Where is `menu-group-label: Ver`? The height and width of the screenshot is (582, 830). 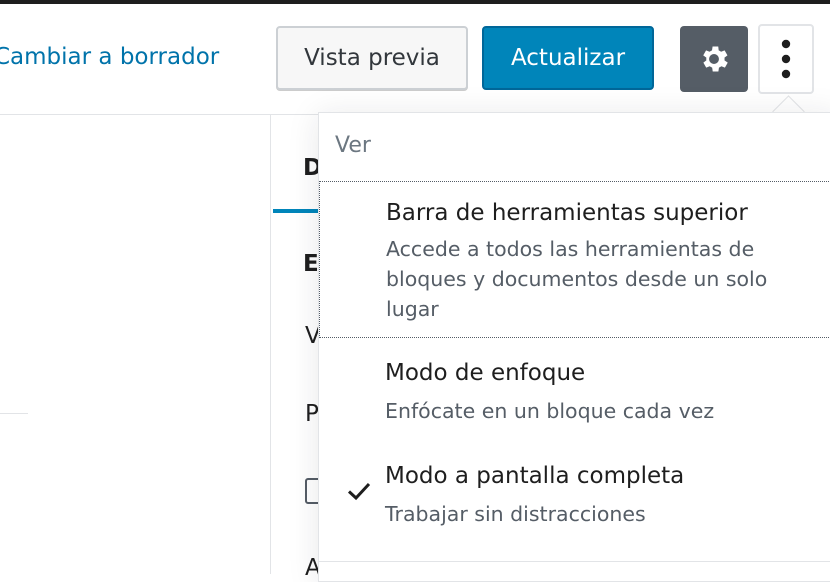 menu-group-label: Ver is located at coordinates (353, 145).